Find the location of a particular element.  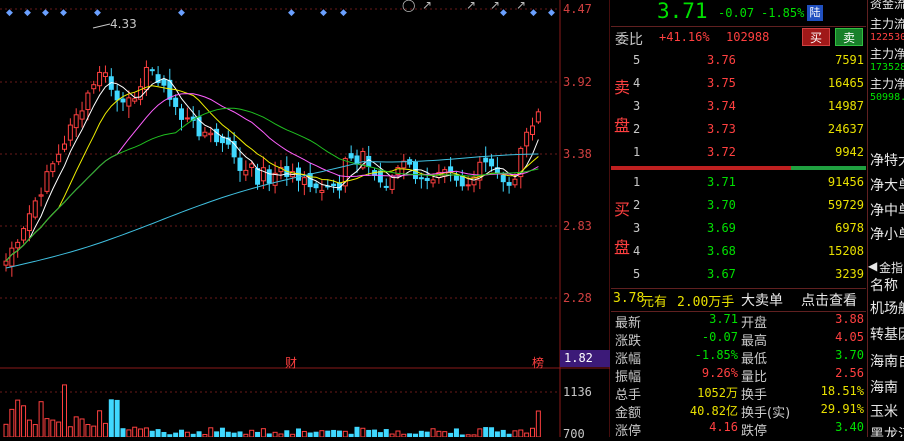

flow-label: 净小单 is located at coordinates (887, 234).